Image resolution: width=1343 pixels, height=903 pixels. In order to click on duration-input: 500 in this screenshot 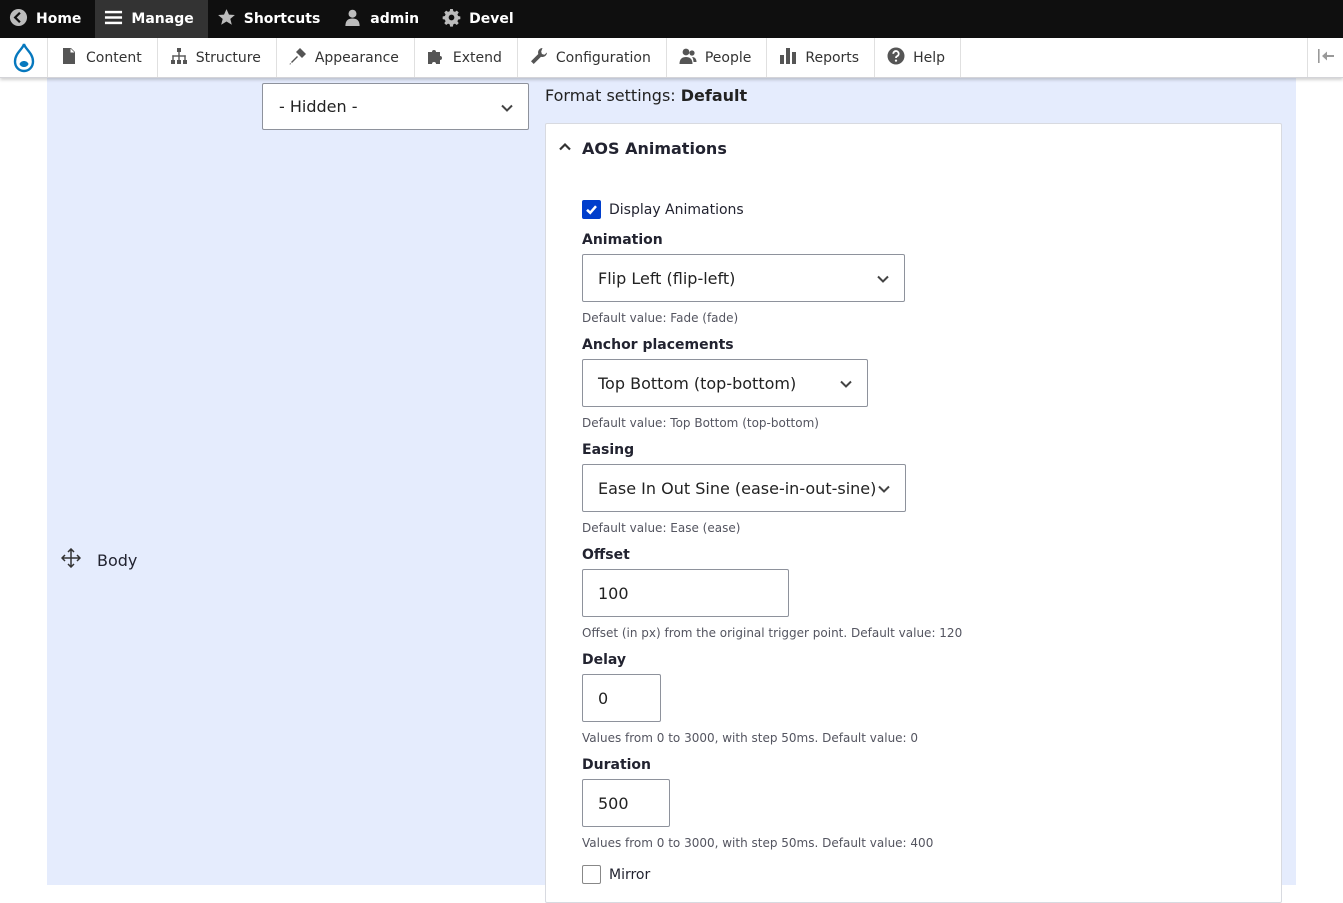, I will do `click(626, 803)`.